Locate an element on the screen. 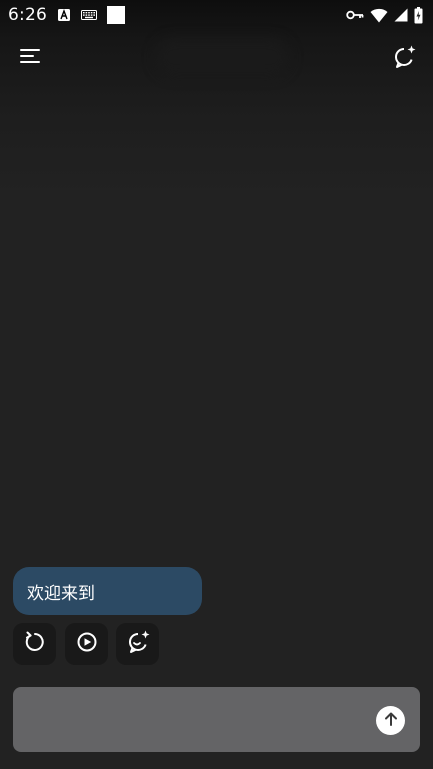  chat-sparkle-icon is located at coordinates (138, 644).